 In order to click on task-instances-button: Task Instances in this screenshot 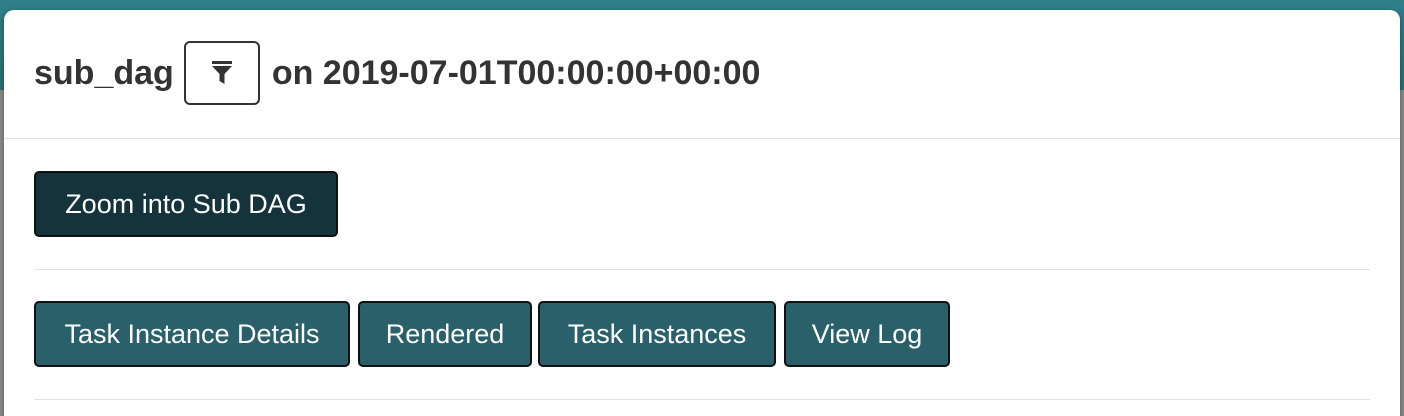, I will do `click(657, 334)`.